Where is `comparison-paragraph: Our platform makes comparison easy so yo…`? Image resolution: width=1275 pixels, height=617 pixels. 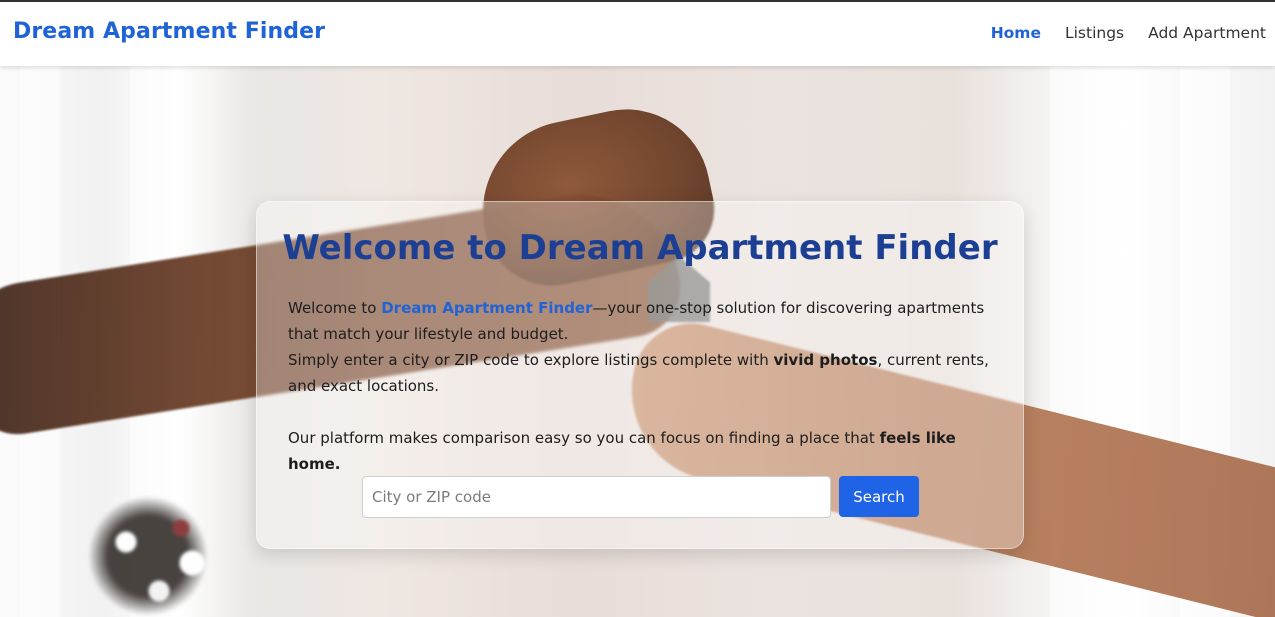
comparison-paragraph: Our platform makes comparison easy so yo… is located at coordinates (642, 451).